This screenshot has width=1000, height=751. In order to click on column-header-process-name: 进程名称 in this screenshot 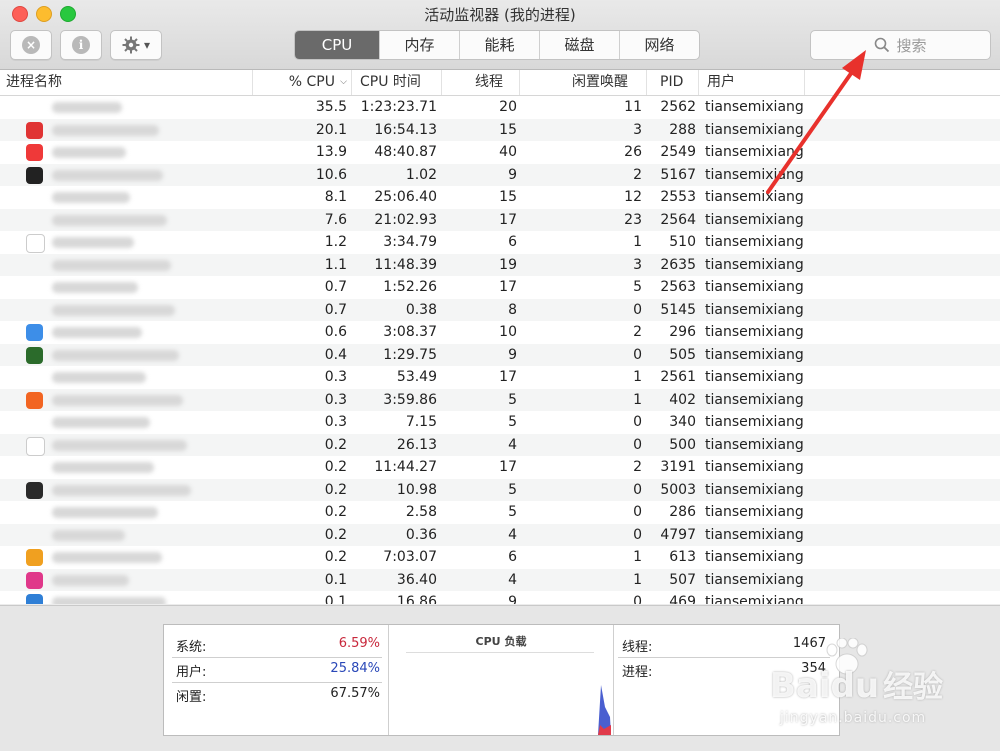, I will do `click(126, 82)`.